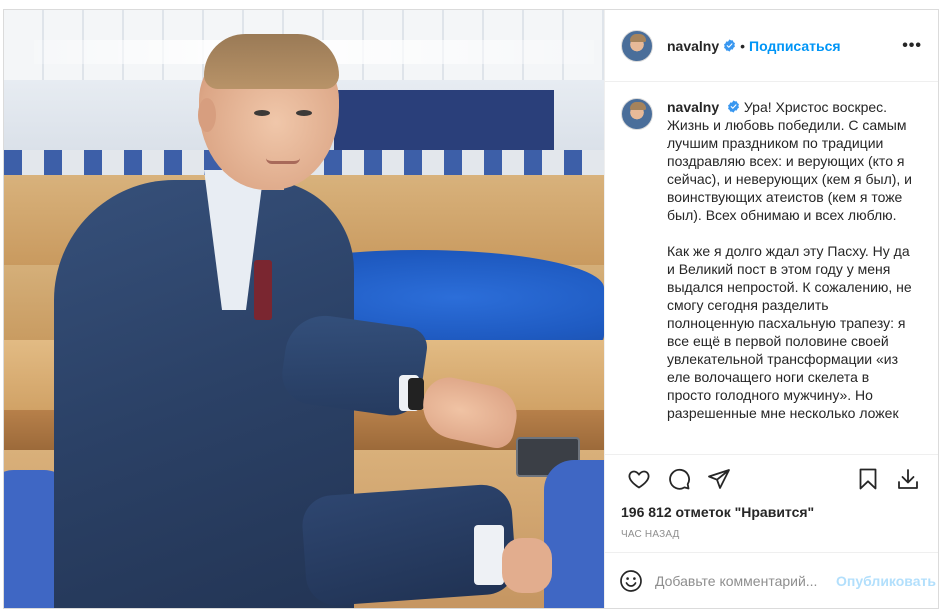 This screenshot has height=614, width=942. What do you see at coordinates (207, 115) in the screenshot?
I see `person-ear` at bounding box center [207, 115].